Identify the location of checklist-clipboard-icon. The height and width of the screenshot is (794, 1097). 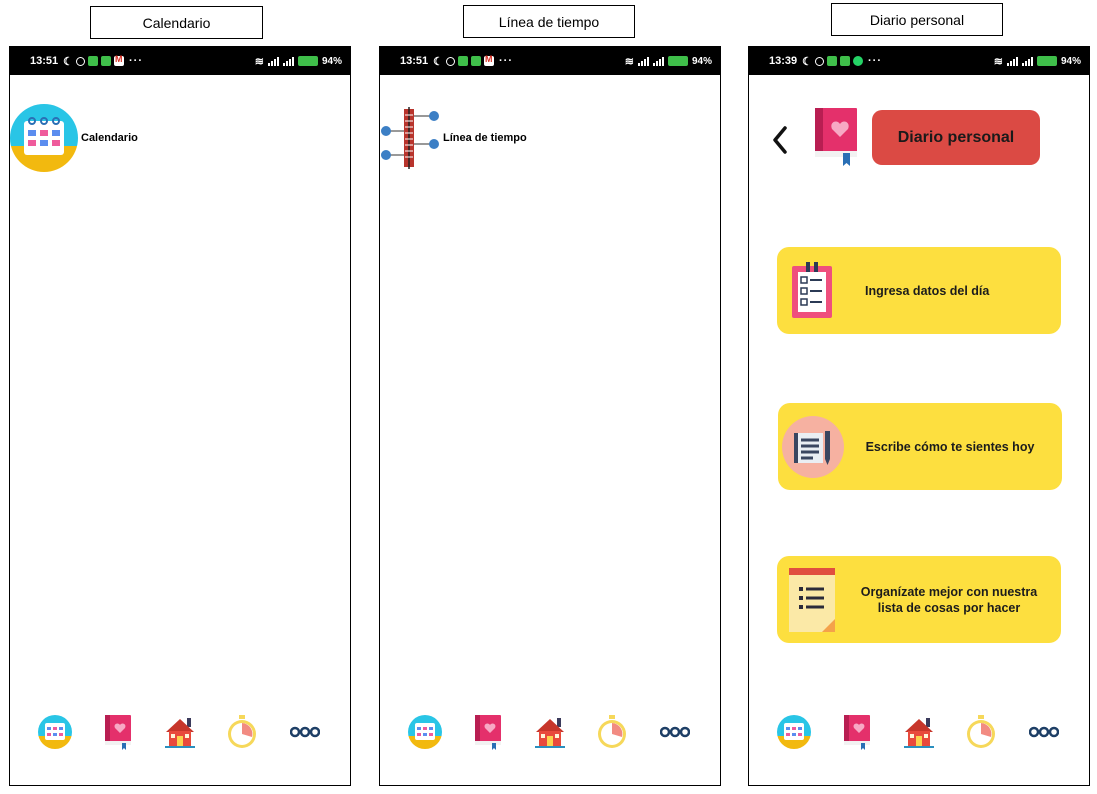
(812, 289).